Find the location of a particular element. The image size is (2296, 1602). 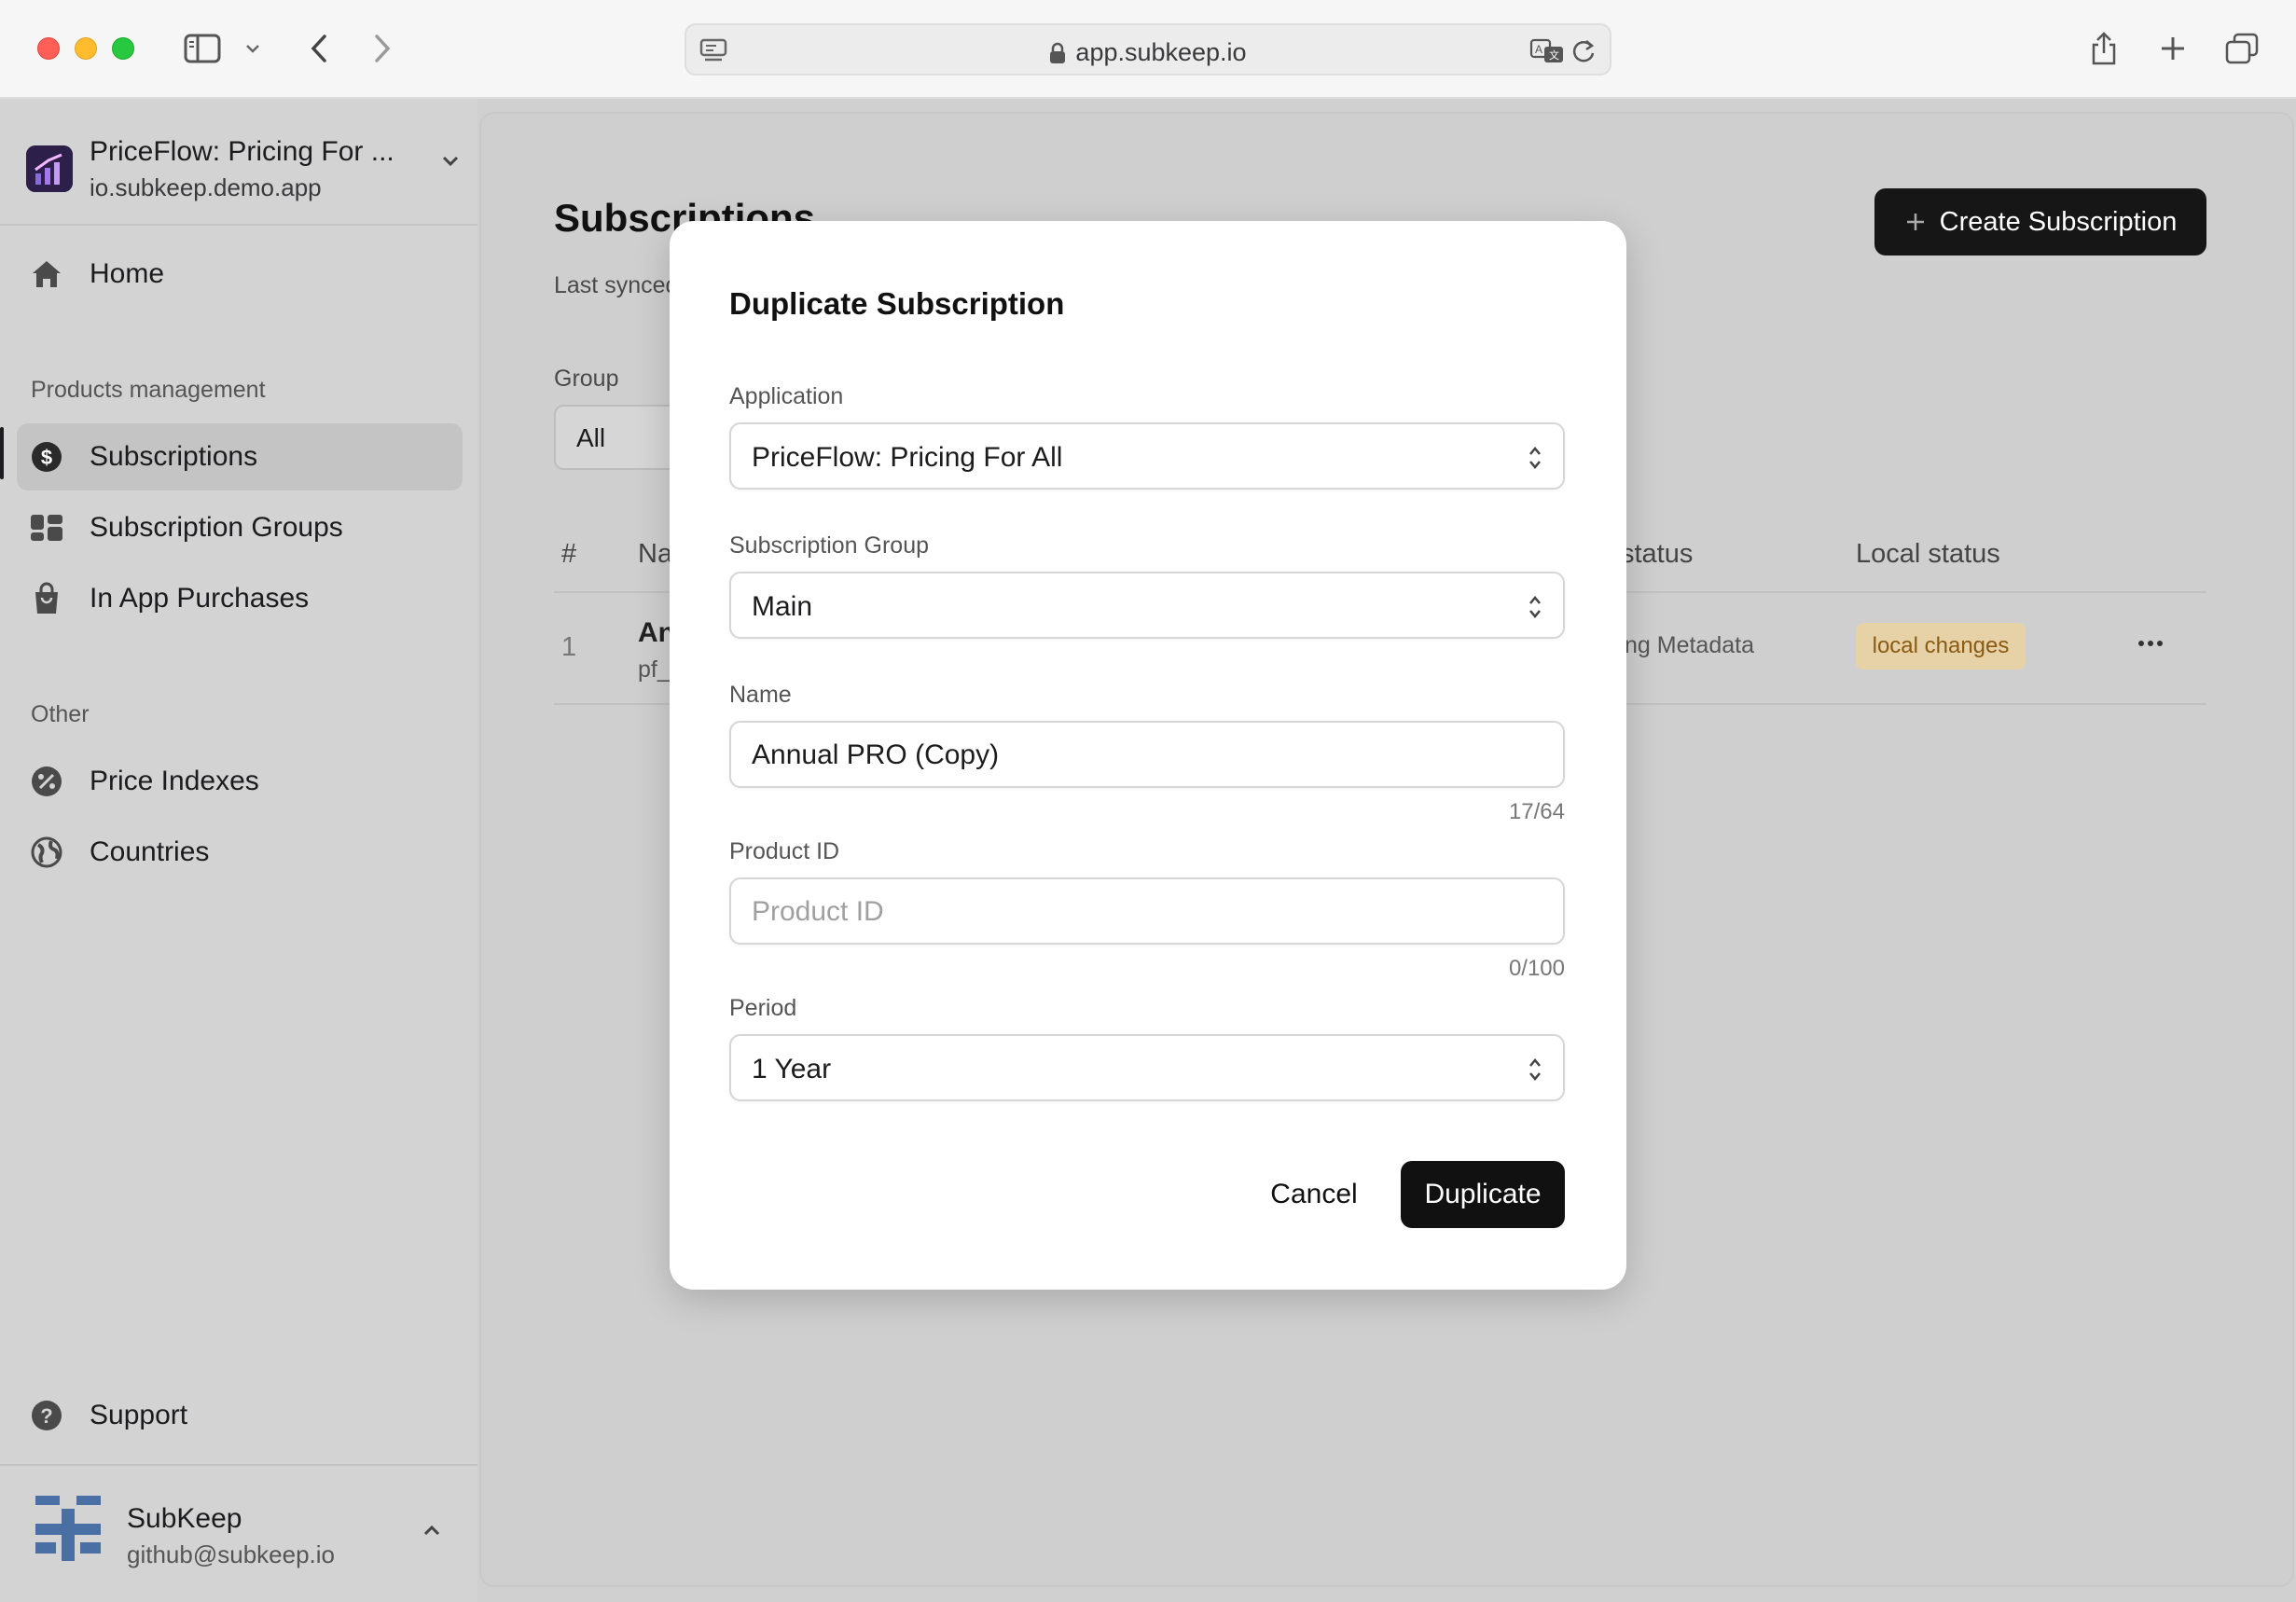

translate-icon: A文 is located at coordinates (1547, 51).